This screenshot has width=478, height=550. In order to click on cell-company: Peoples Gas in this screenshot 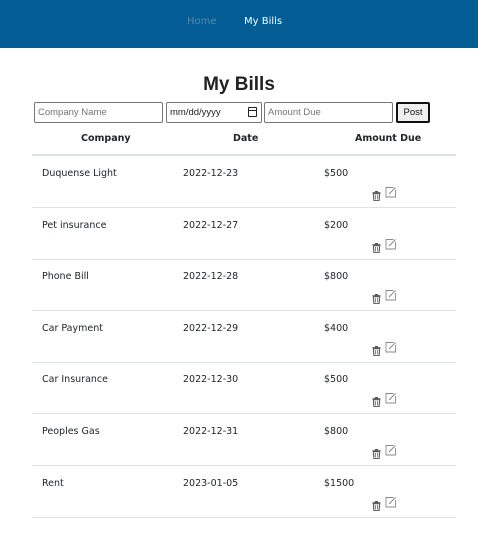, I will do `click(71, 431)`.